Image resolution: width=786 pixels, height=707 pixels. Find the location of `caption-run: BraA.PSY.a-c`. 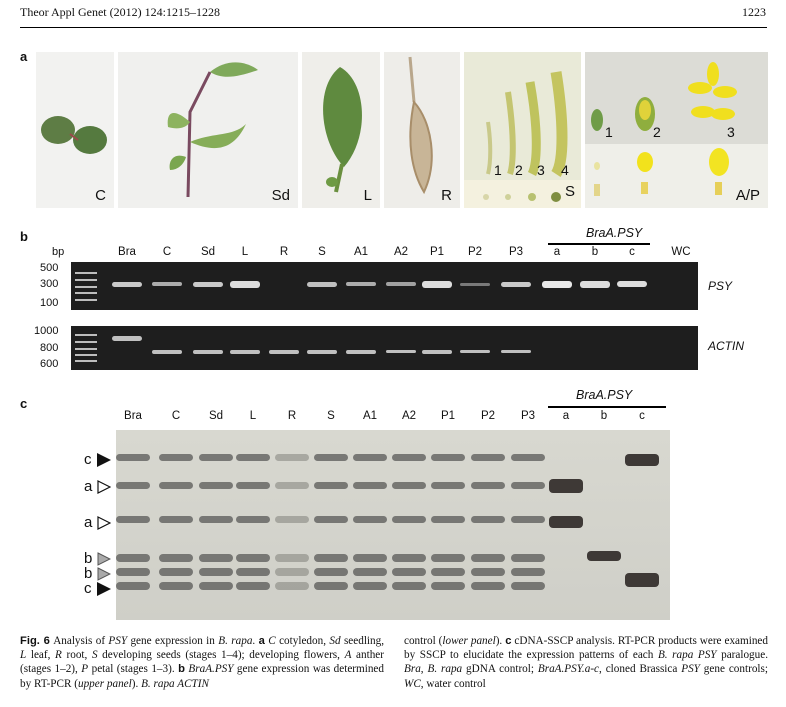

caption-run: BraA.PSY.a-c is located at coordinates (568, 669).